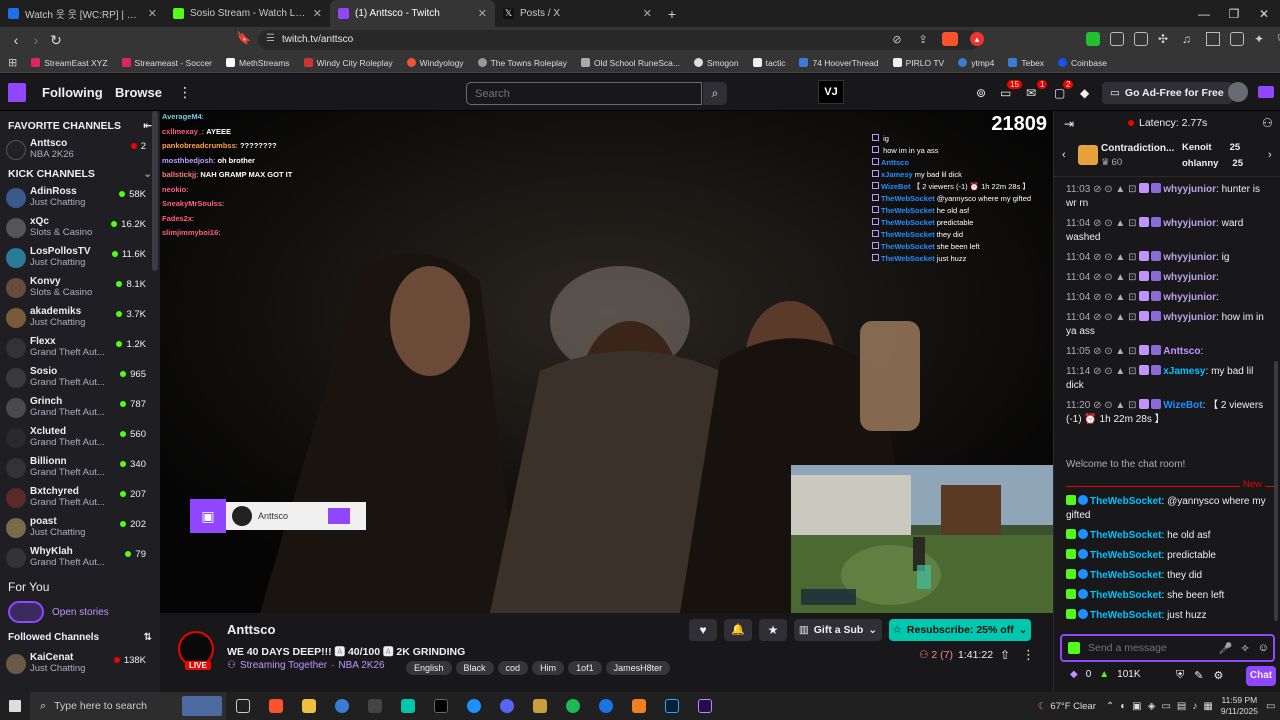  I want to click on user-avatar, so click(1238, 92).